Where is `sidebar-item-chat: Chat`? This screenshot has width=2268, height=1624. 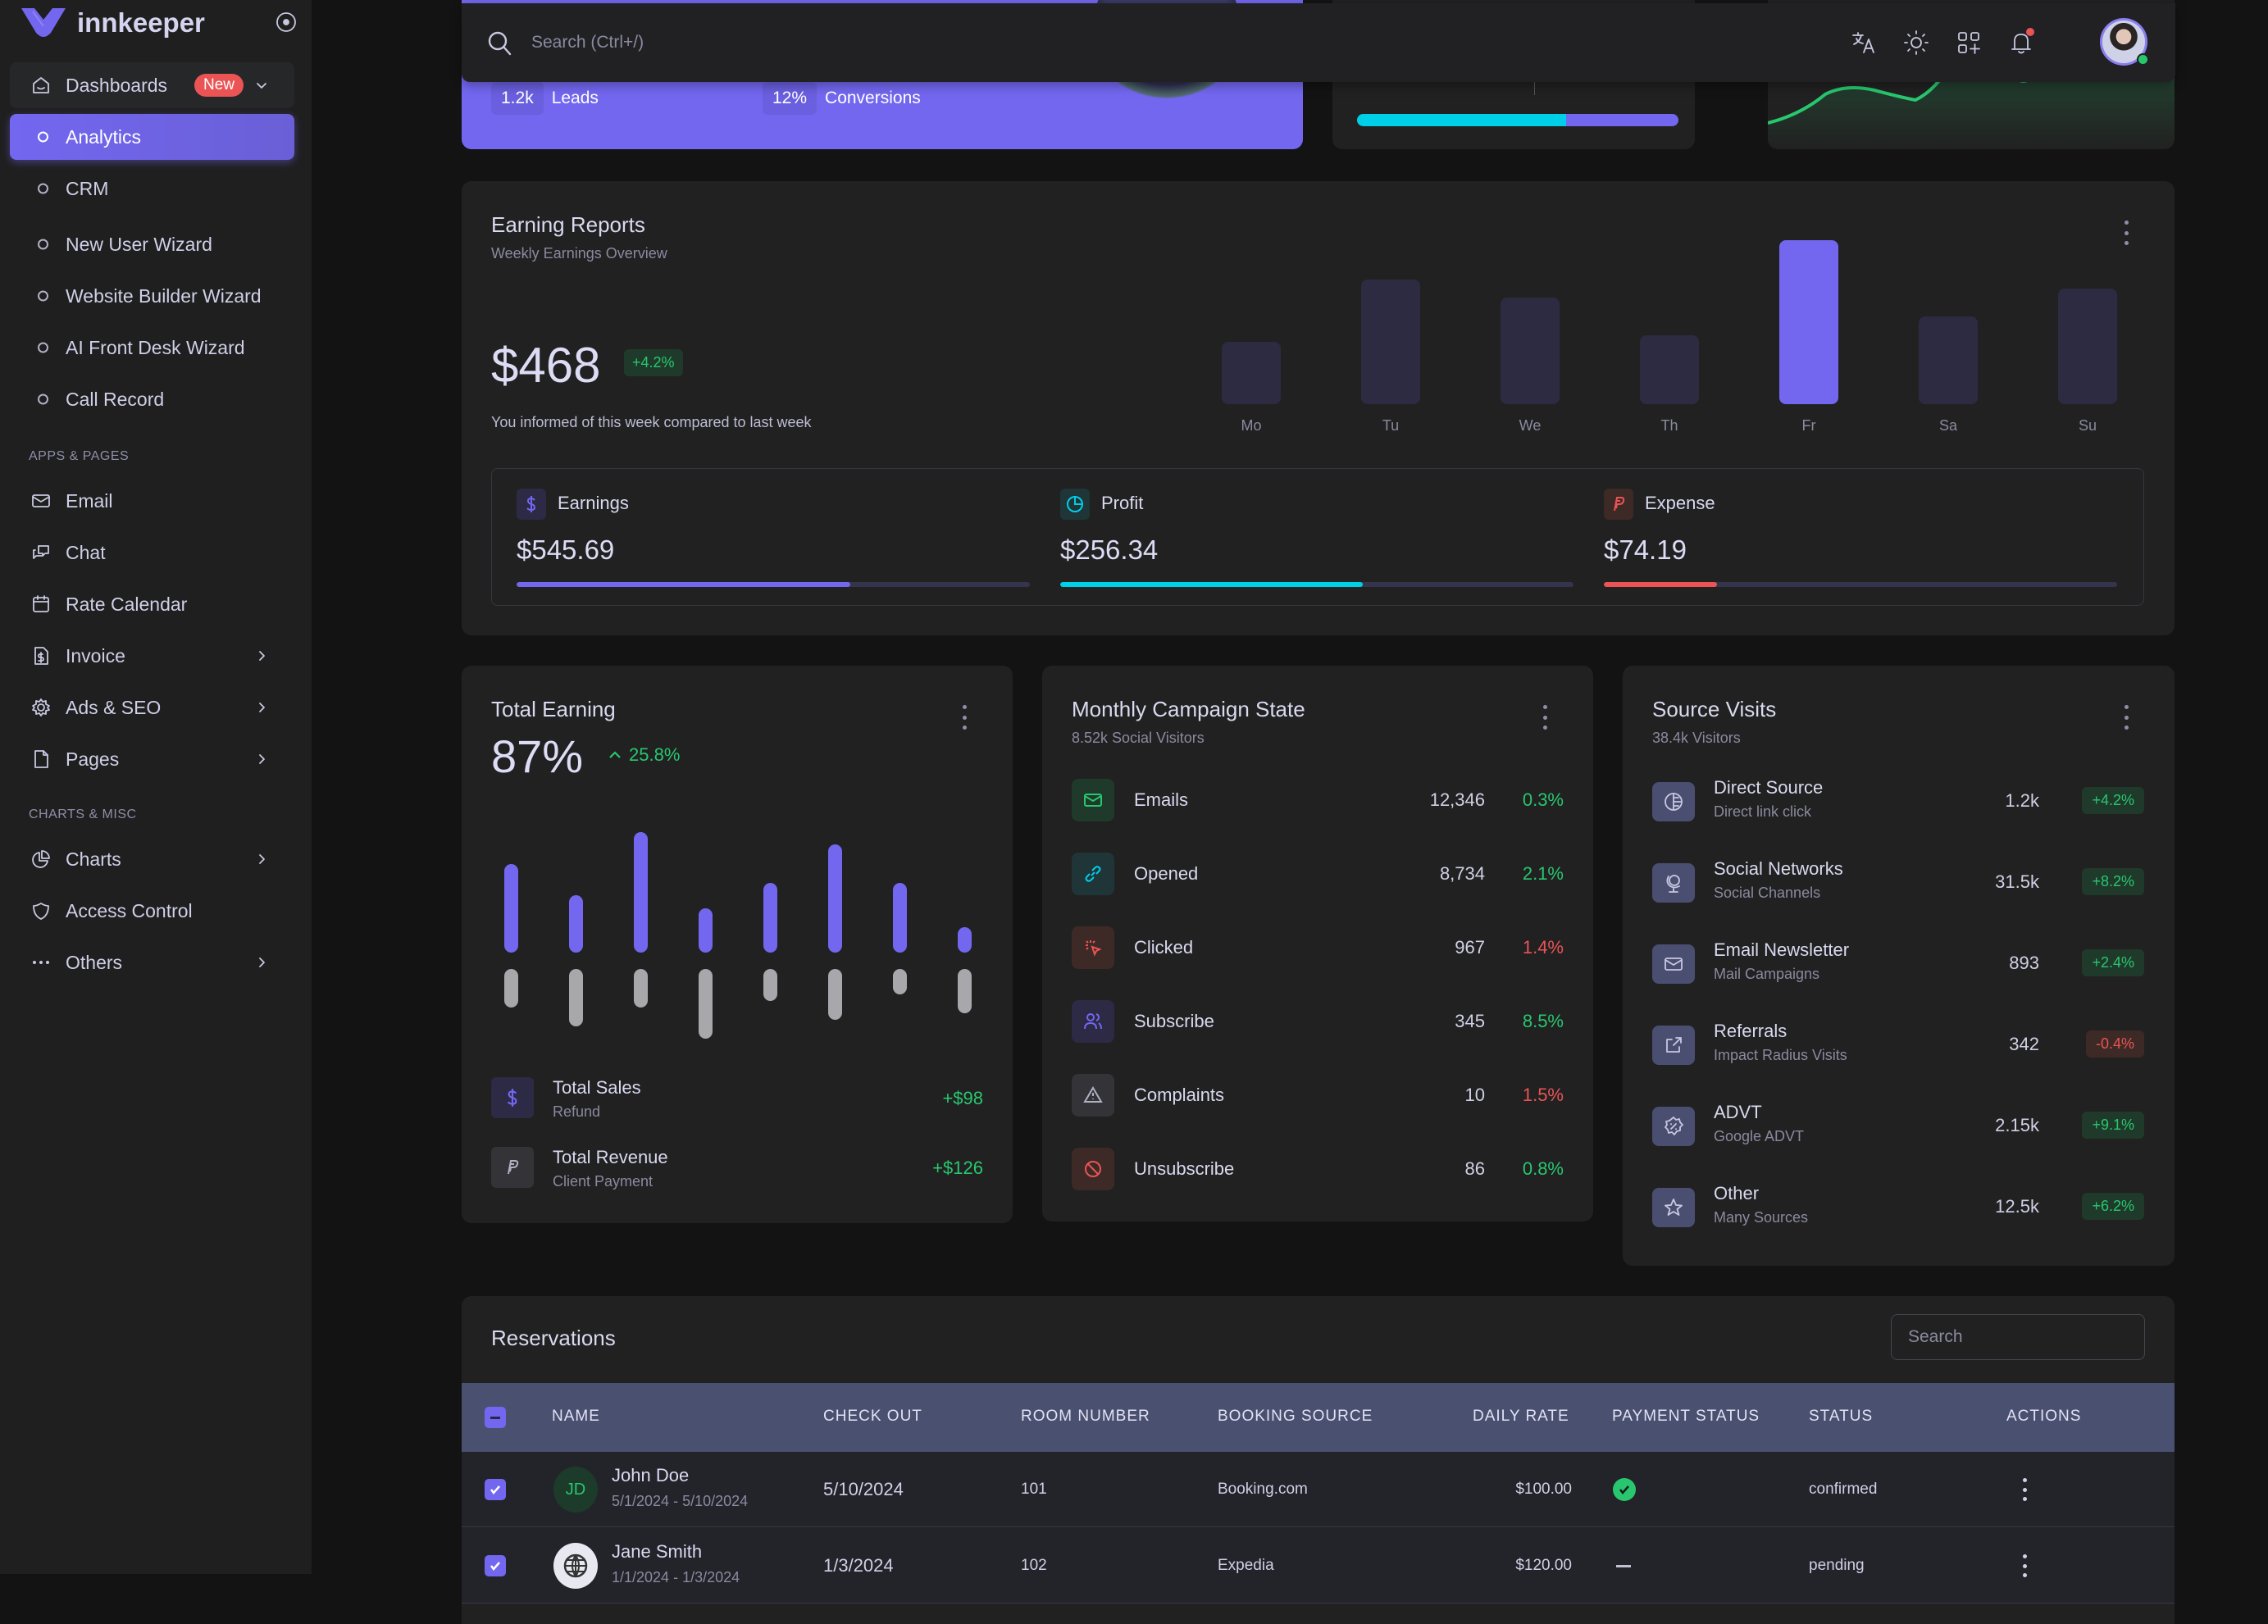 sidebar-item-chat: Chat is located at coordinates (152, 552).